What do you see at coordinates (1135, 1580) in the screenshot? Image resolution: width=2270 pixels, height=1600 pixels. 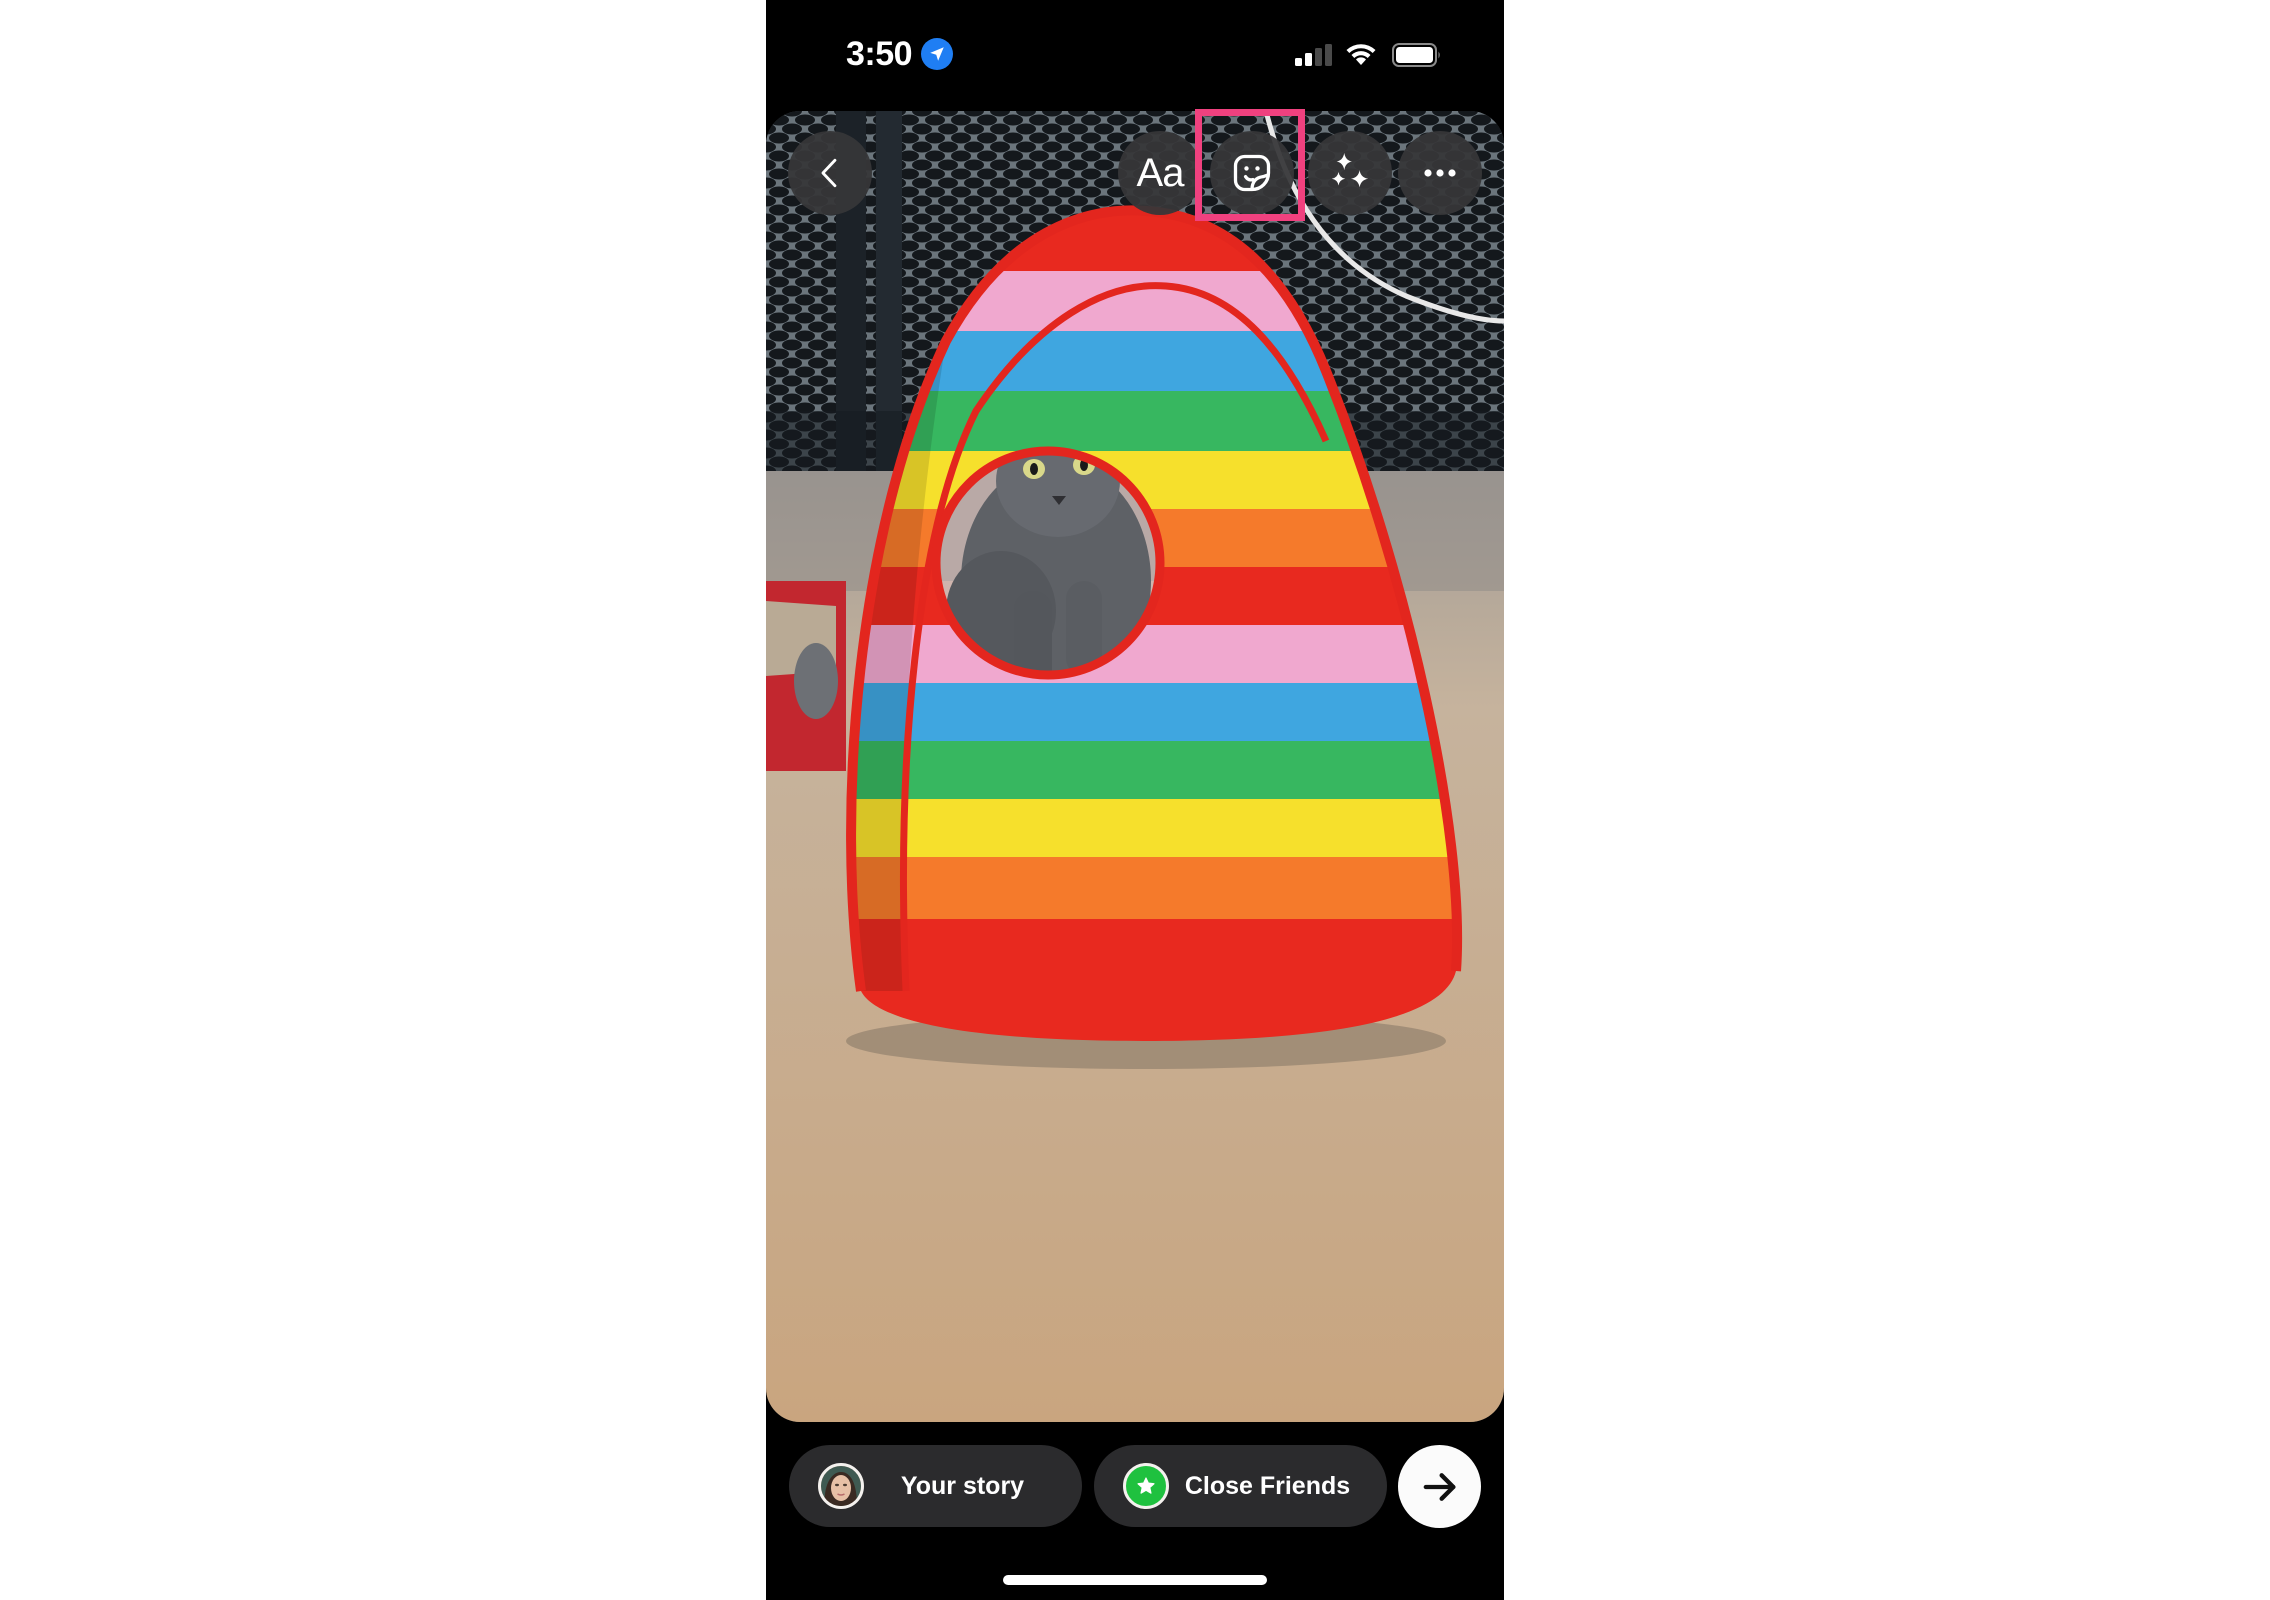 I see `home-indicator` at bounding box center [1135, 1580].